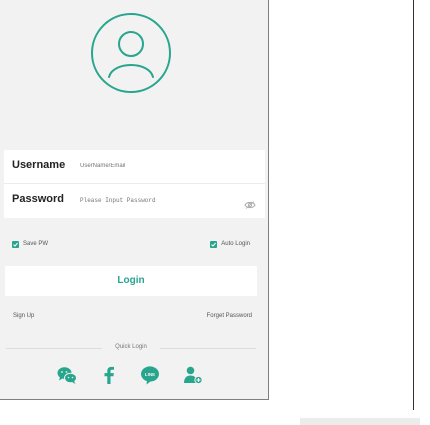  Describe the element at coordinates (229, 316) in the screenshot. I see `forget-password-link: Forget Password` at that location.